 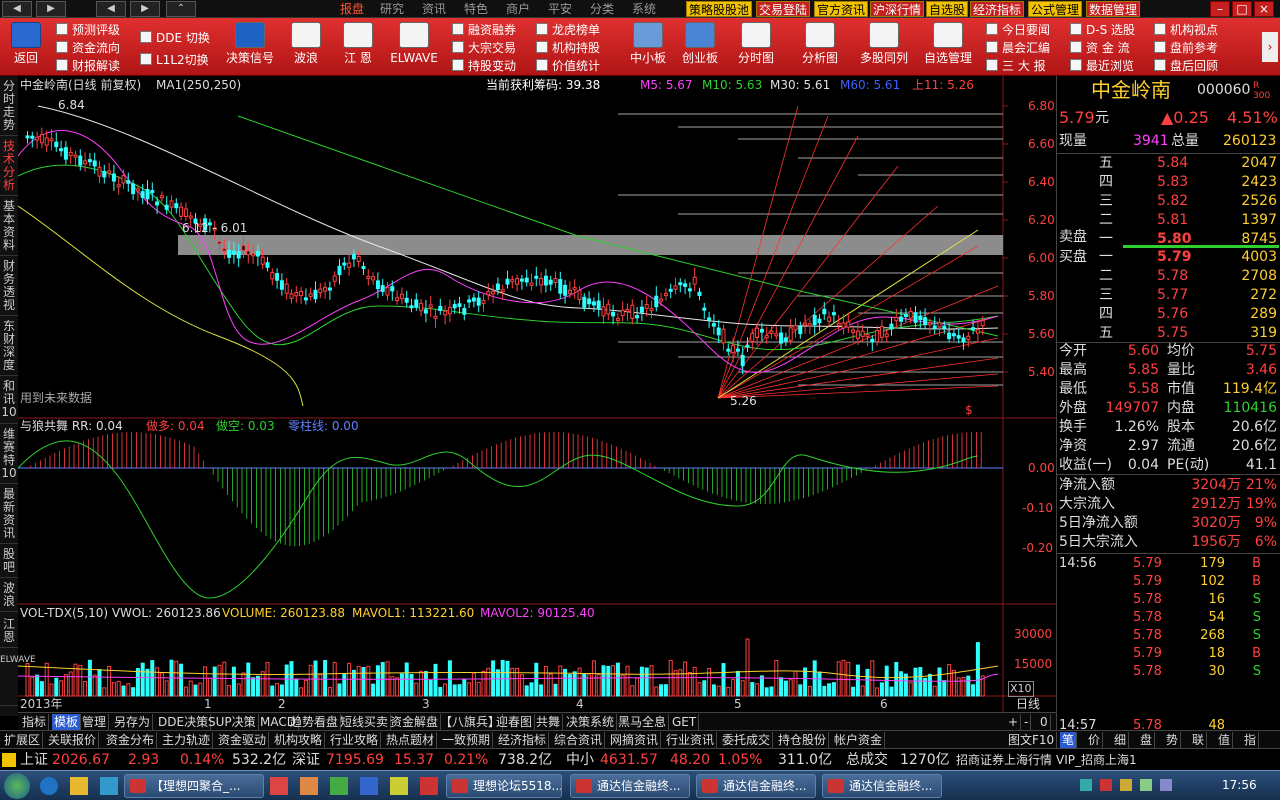 What do you see at coordinates (719, 9) in the screenshot?
I see `menu-tab-strategy-pool: 策略股股池` at bounding box center [719, 9].